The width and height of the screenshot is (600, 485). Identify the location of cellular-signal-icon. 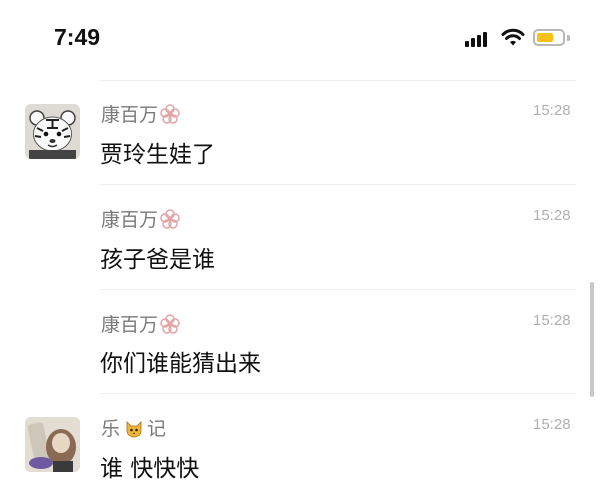
(479, 38).